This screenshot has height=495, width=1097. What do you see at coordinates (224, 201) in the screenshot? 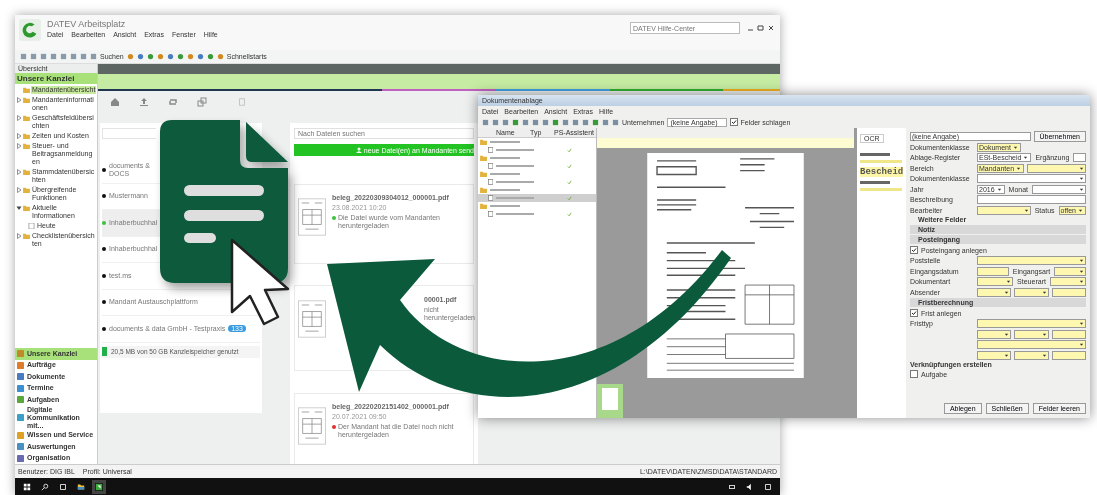
I see `document-icon` at bounding box center [224, 201].